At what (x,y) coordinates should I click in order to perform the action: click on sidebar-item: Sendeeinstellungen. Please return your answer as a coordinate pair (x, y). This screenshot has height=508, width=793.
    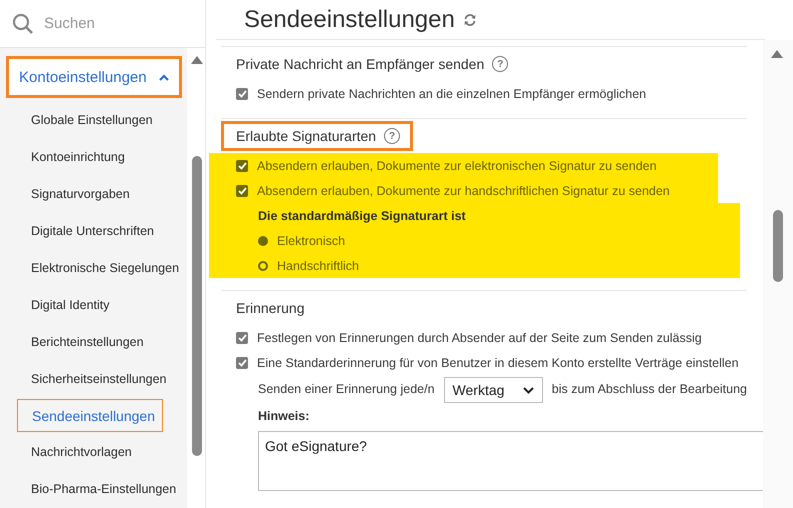
    Looking at the image, I should click on (90, 415).